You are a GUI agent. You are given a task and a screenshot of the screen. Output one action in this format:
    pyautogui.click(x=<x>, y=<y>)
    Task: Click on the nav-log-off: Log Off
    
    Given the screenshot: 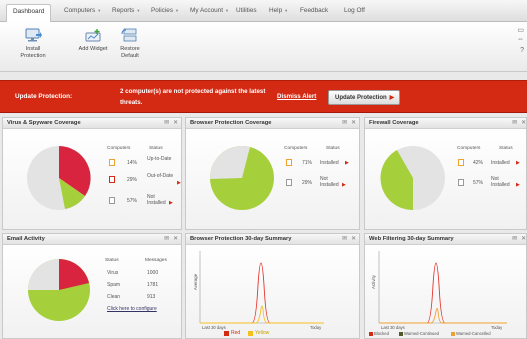 What is the action you would take?
    pyautogui.click(x=354, y=10)
    